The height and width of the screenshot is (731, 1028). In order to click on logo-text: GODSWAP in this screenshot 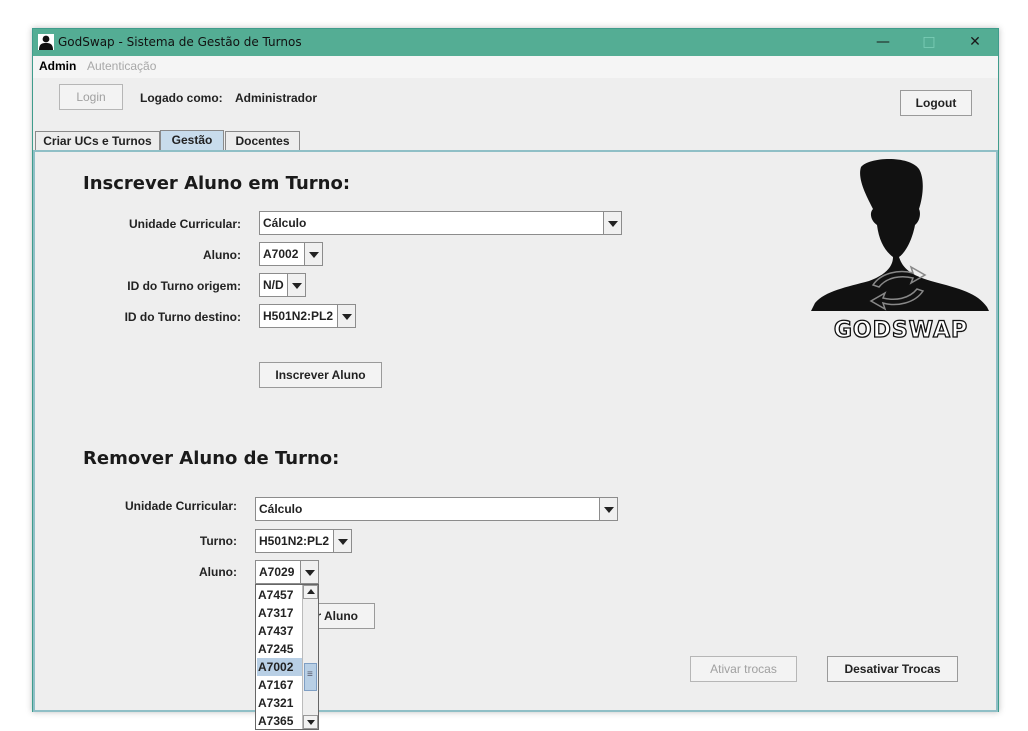, I will do `click(901, 330)`.